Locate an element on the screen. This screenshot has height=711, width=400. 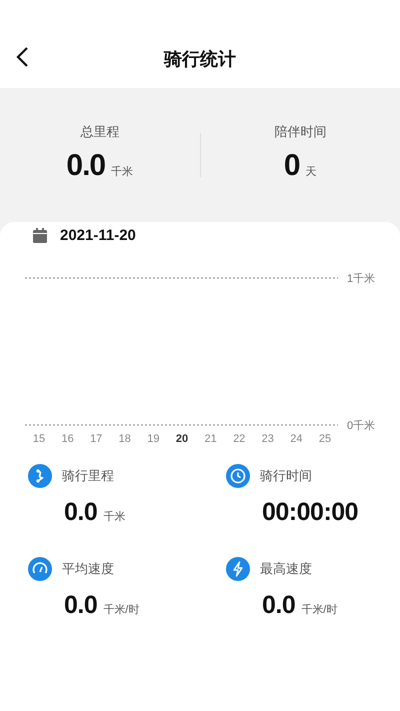
stat-label: 骑行里程 is located at coordinates (88, 476).